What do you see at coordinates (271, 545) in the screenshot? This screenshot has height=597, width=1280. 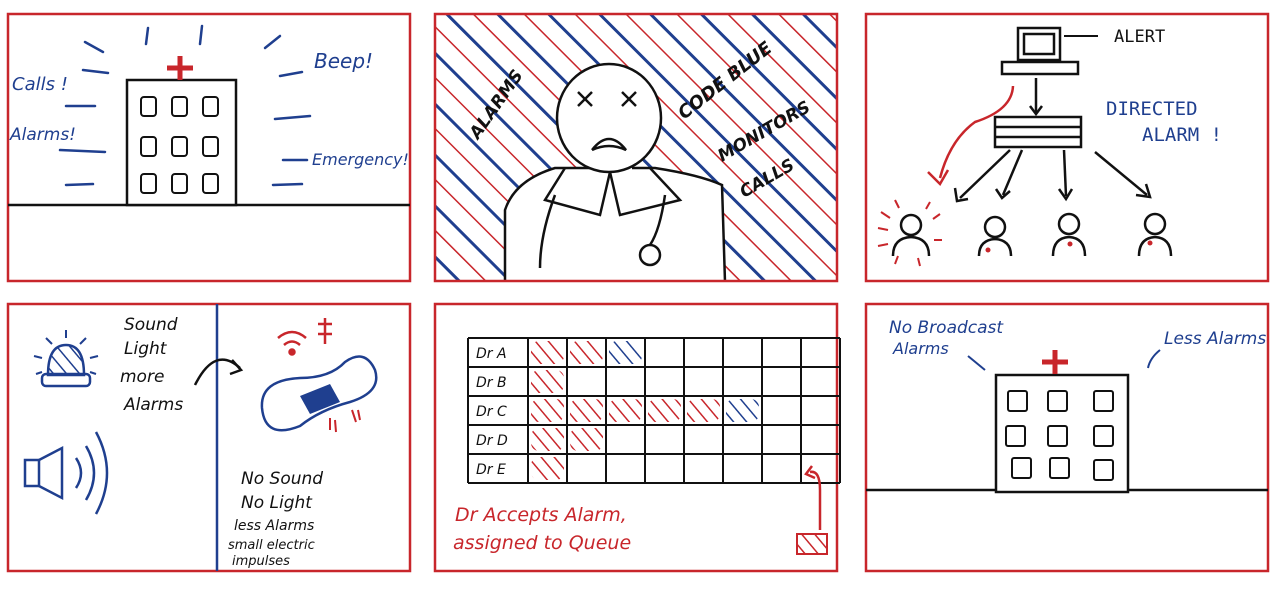 I see `impulses-label-1: small electric` at bounding box center [271, 545].